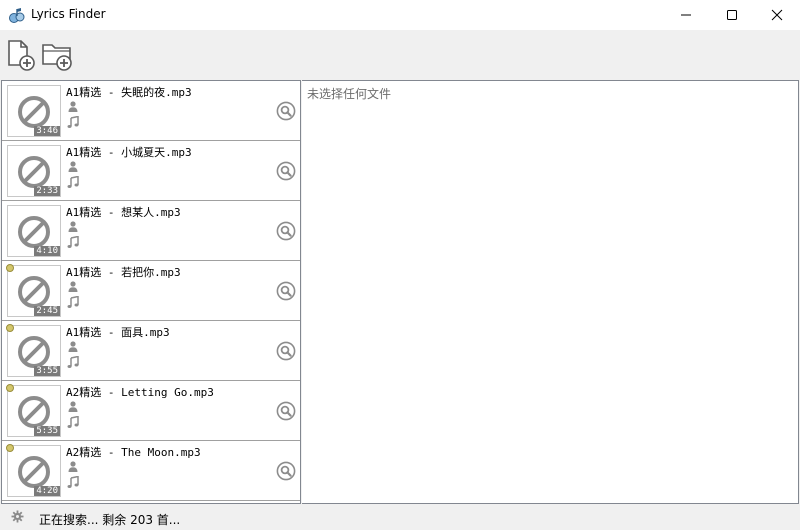  Describe the element at coordinates (151, 231) in the screenshot. I see `list-item: 4:10 A1精选 - 想某人.mp3` at that location.